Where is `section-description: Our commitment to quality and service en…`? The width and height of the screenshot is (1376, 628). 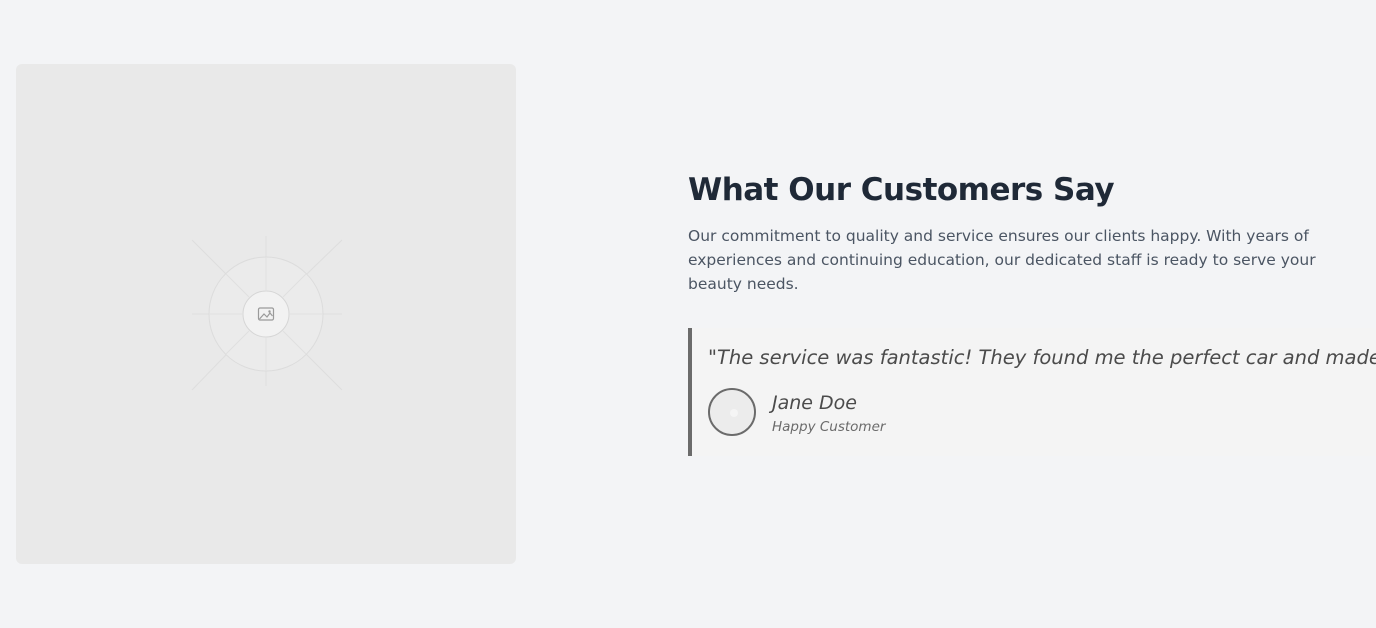
section-description: Our commitment to quality and service en… is located at coordinates (1002, 260).